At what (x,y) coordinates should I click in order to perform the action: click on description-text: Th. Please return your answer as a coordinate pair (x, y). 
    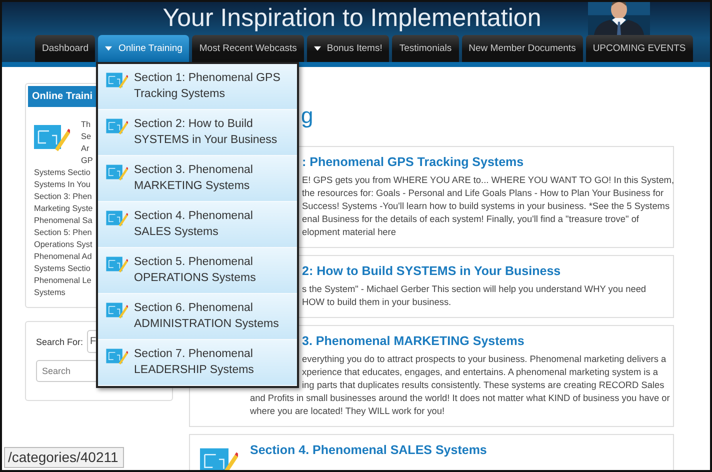
    Looking at the image, I should click on (86, 125).